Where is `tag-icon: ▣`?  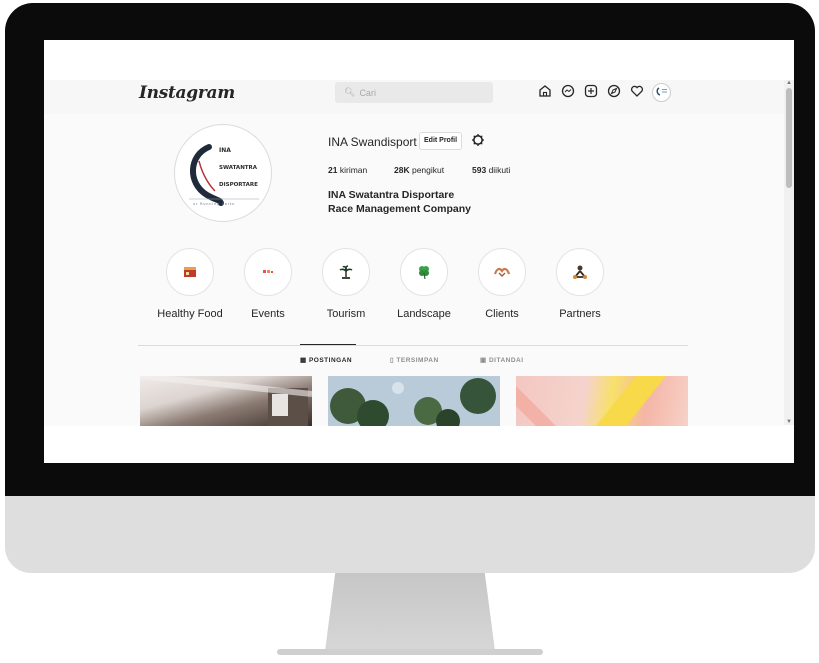 tag-icon: ▣ is located at coordinates (484, 360).